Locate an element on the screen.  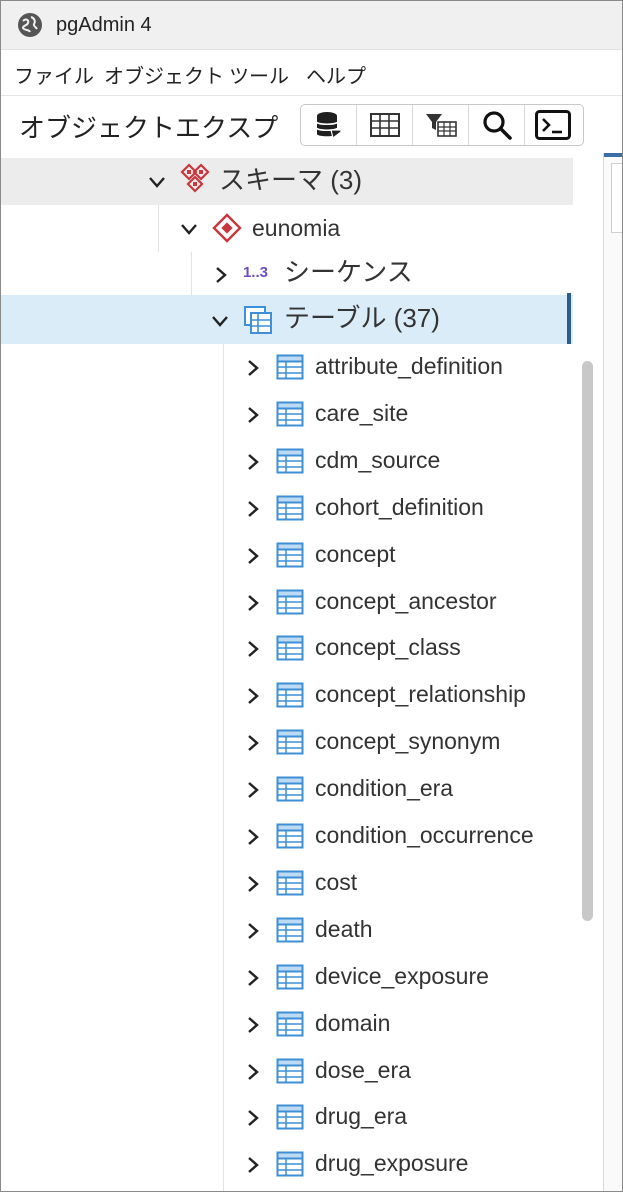
right-pane-tab is located at coordinates (616, 198).